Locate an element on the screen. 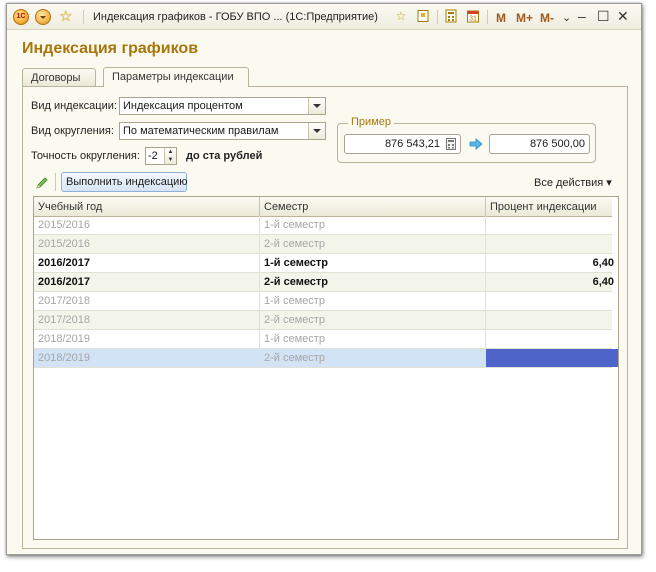 The image size is (656, 572). table-row: 2017/2018 1-й семестр is located at coordinates (323, 301).